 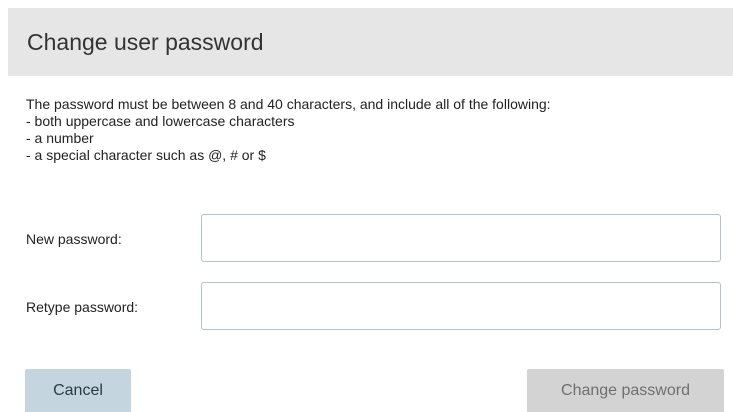 I want to click on backdrop-strip, so click(x=366, y=4).